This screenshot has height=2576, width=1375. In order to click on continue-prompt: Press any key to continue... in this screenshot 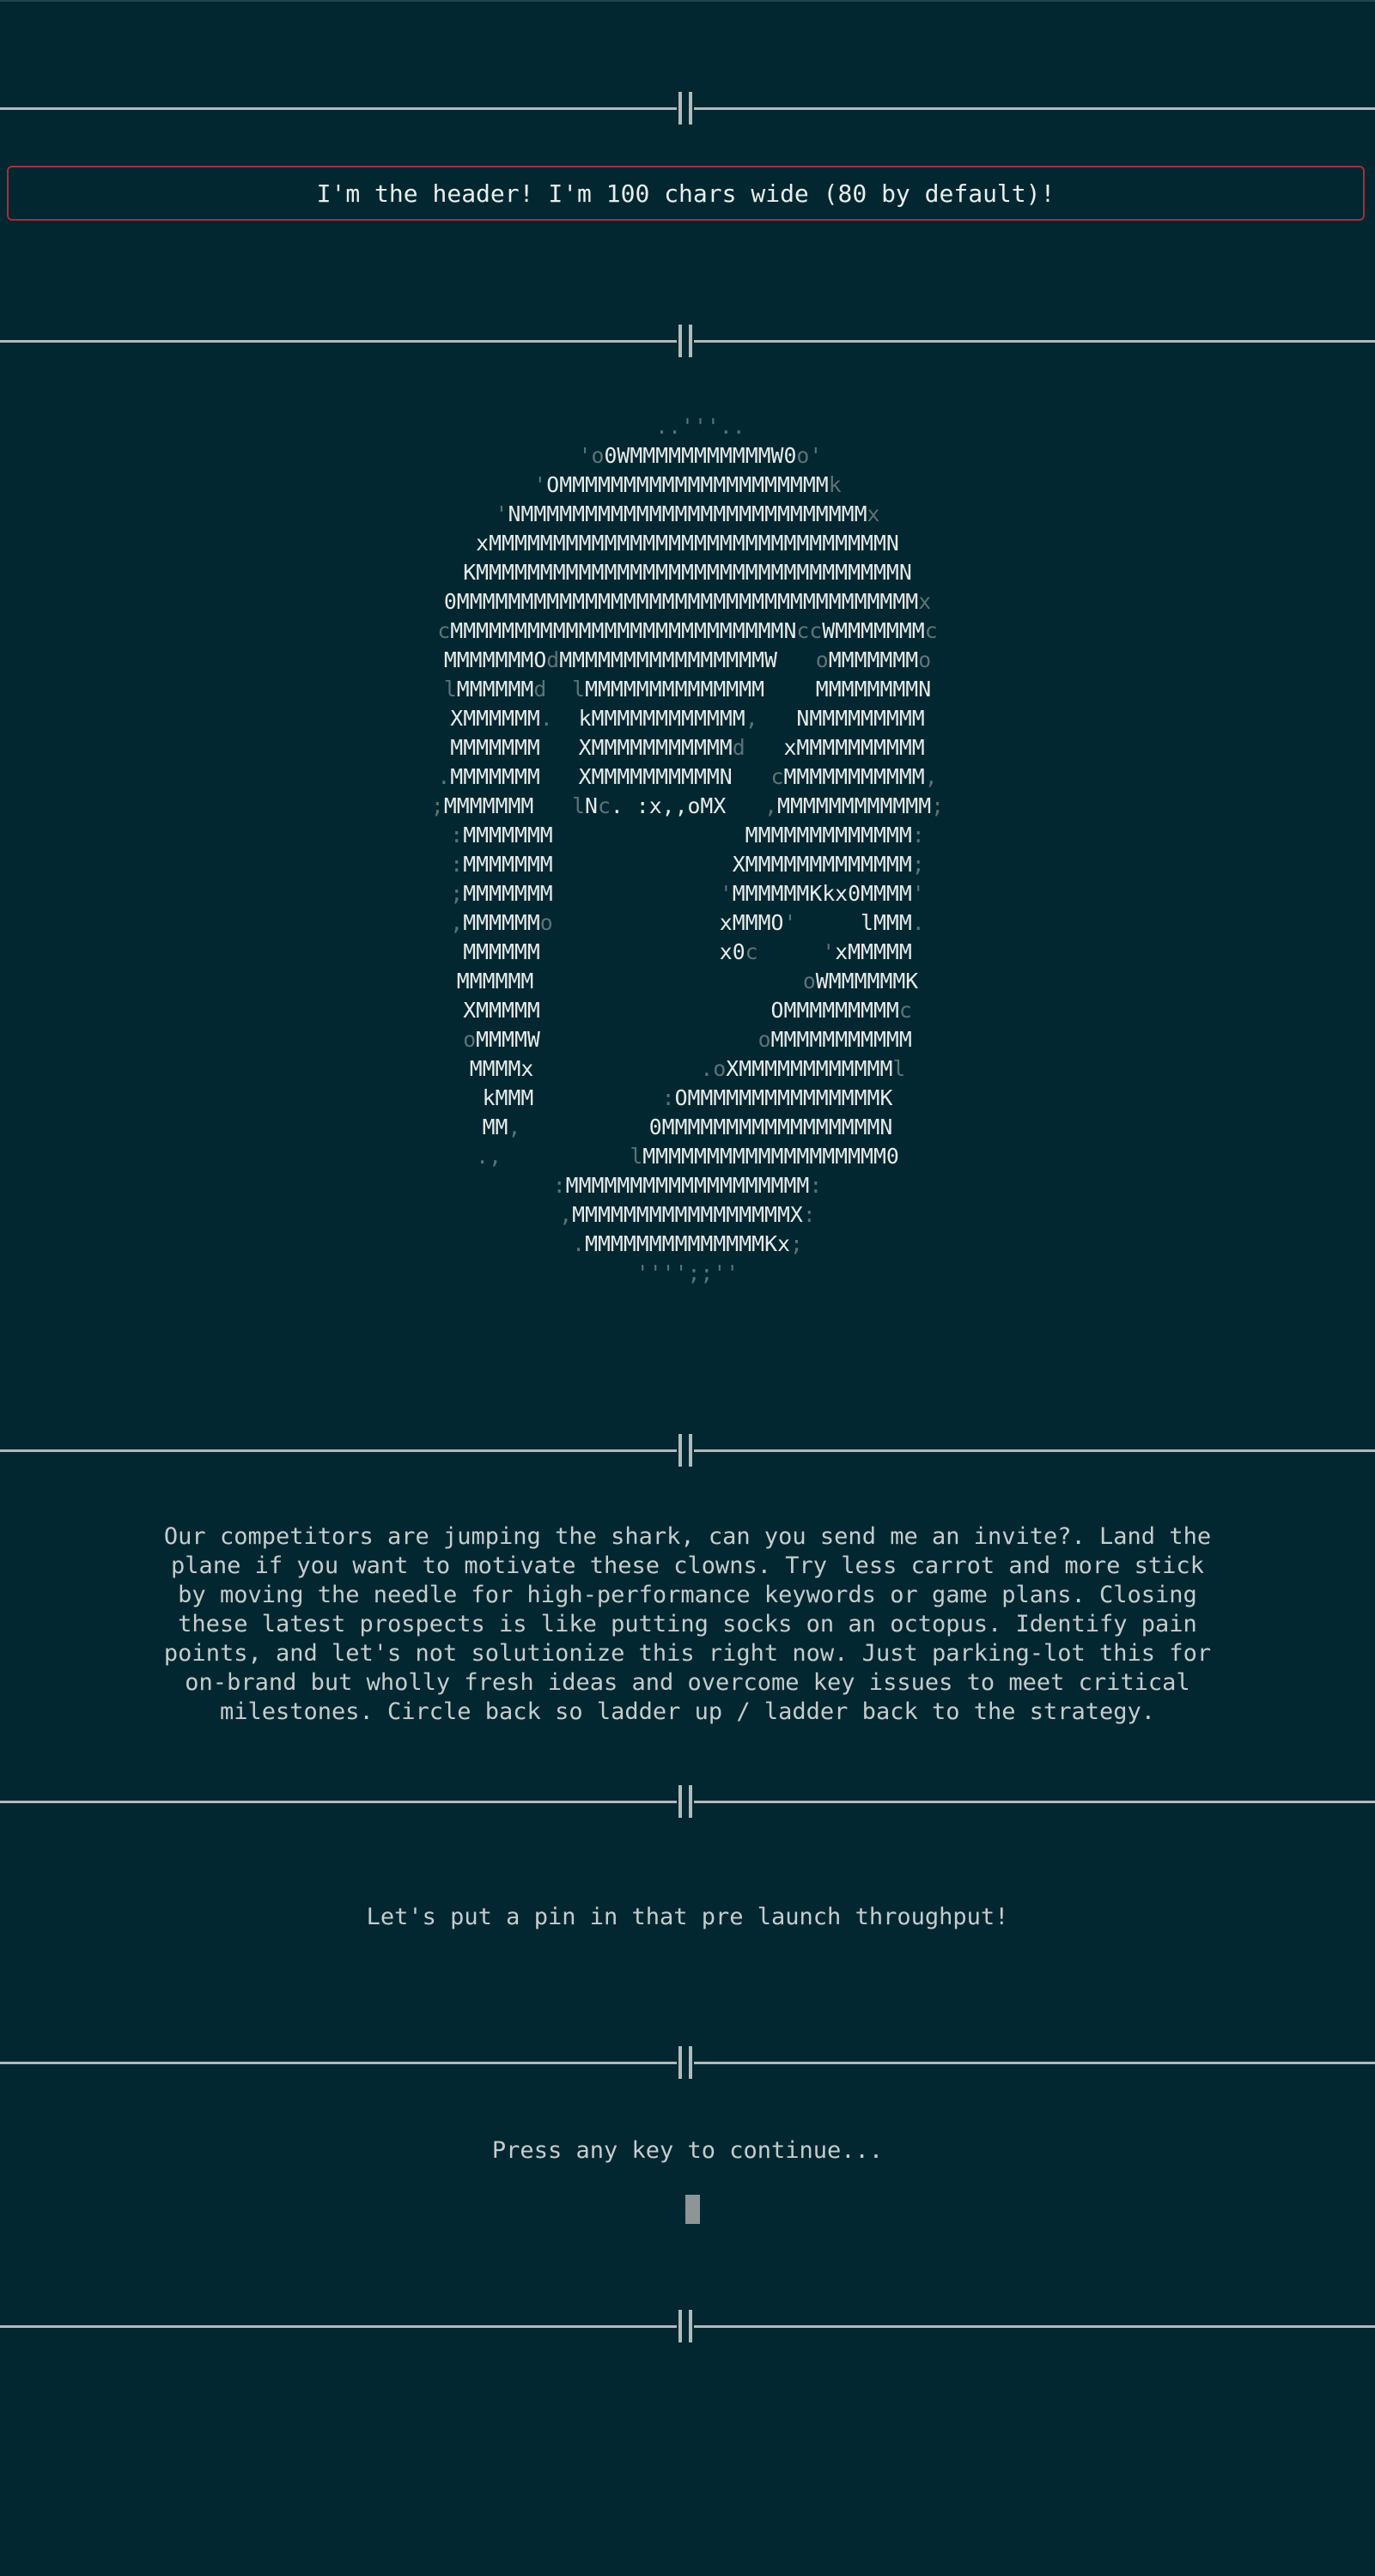, I will do `click(687, 2150)`.